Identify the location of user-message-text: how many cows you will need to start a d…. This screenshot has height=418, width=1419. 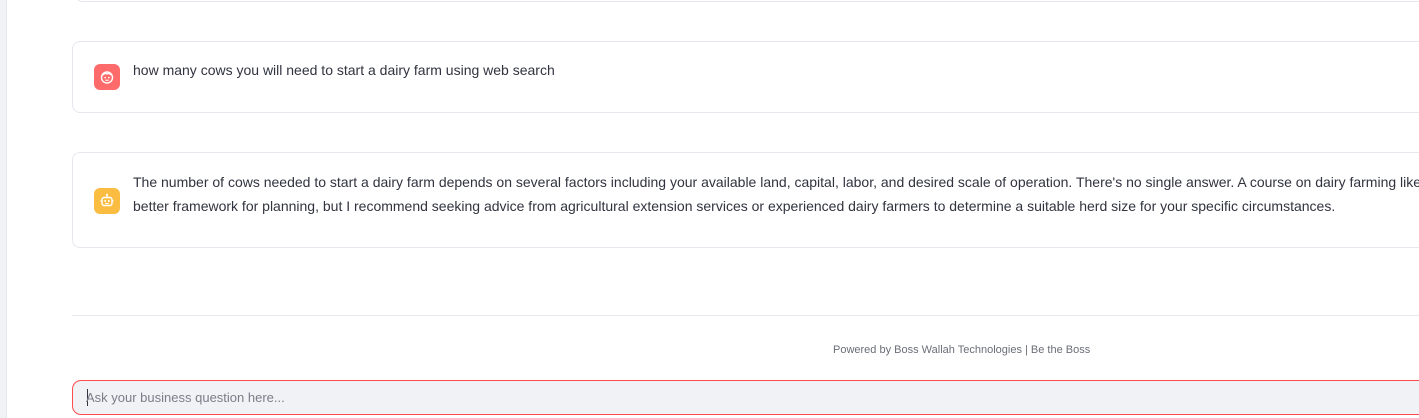
(344, 70).